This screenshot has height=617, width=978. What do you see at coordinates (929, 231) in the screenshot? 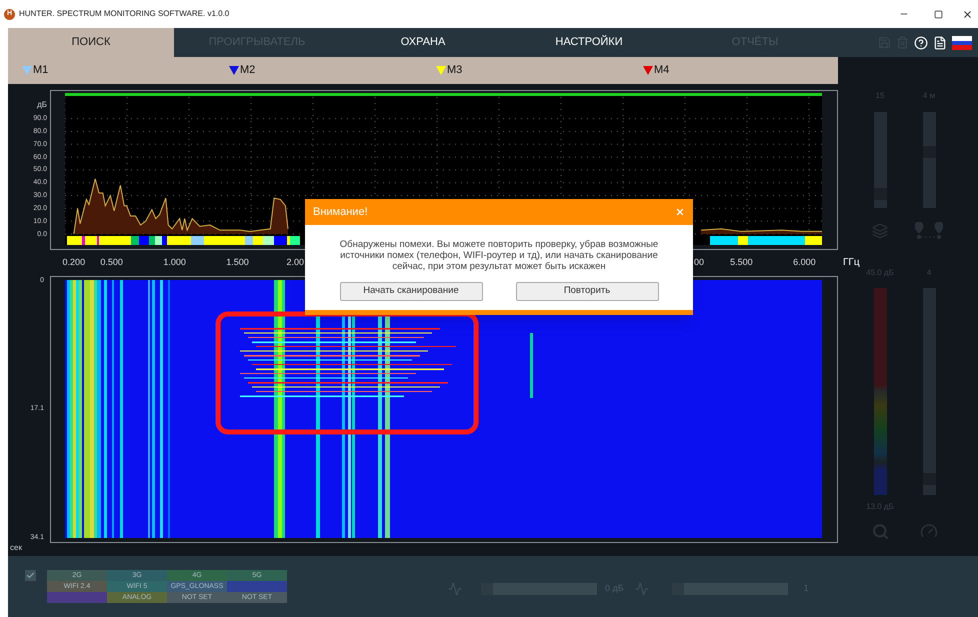
I see `route-pins-icon` at bounding box center [929, 231].